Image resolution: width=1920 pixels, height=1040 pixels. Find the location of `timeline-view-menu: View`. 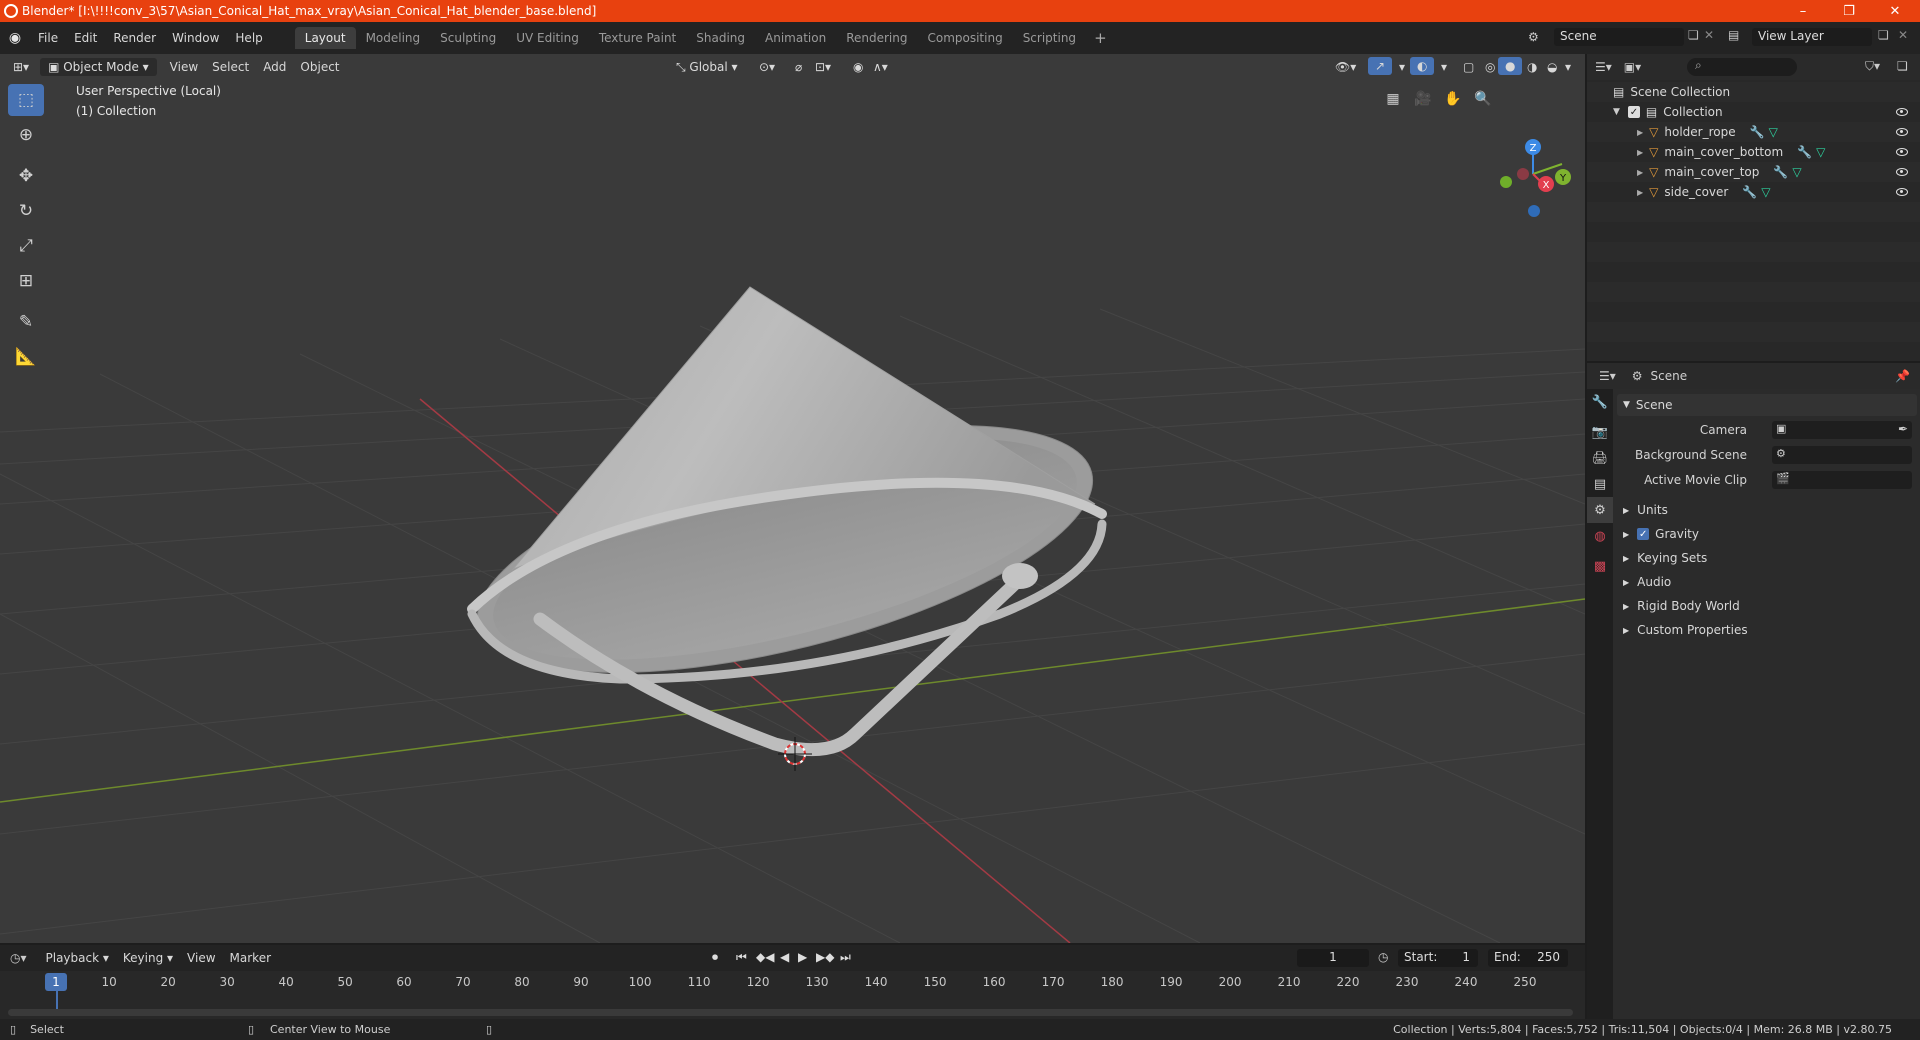

timeline-view-menu: View is located at coordinates (201, 958).